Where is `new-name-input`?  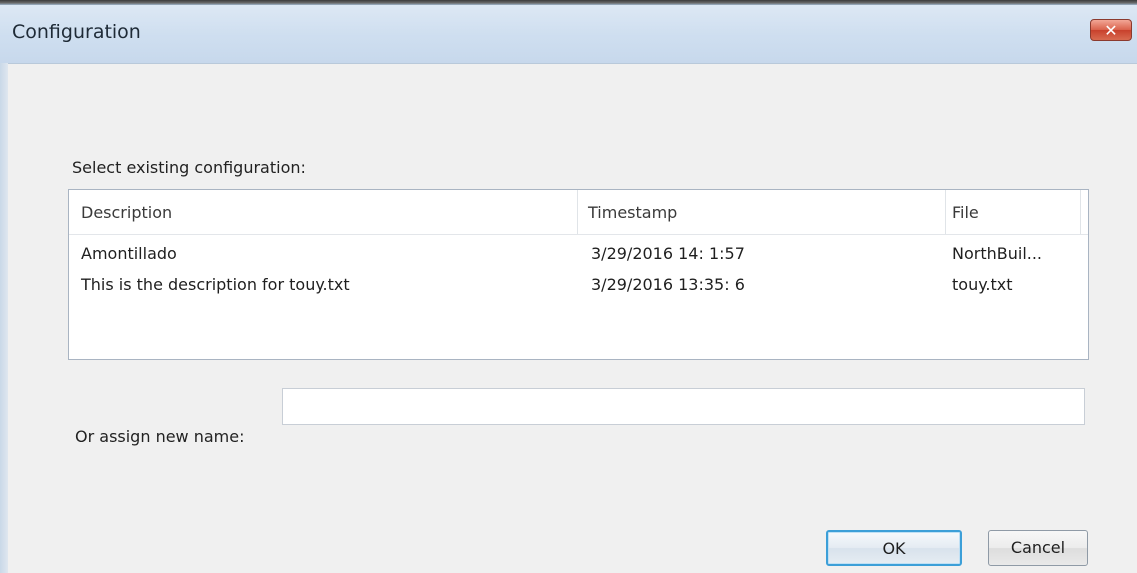 new-name-input is located at coordinates (683, 406).